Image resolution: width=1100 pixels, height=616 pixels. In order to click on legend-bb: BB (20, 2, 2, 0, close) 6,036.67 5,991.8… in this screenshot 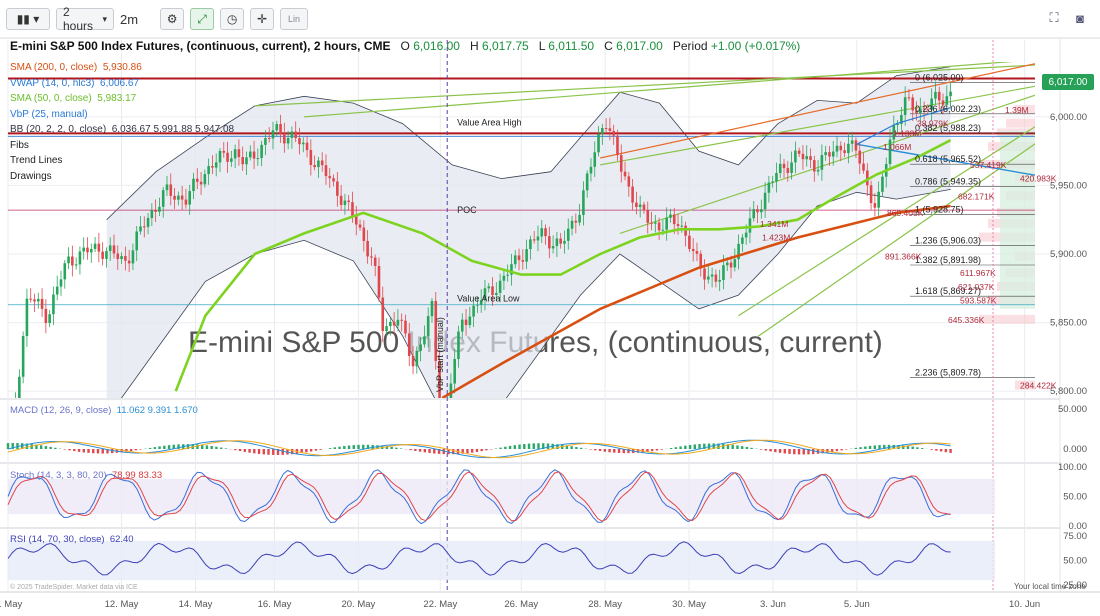, I will do `click(122, 130)`.